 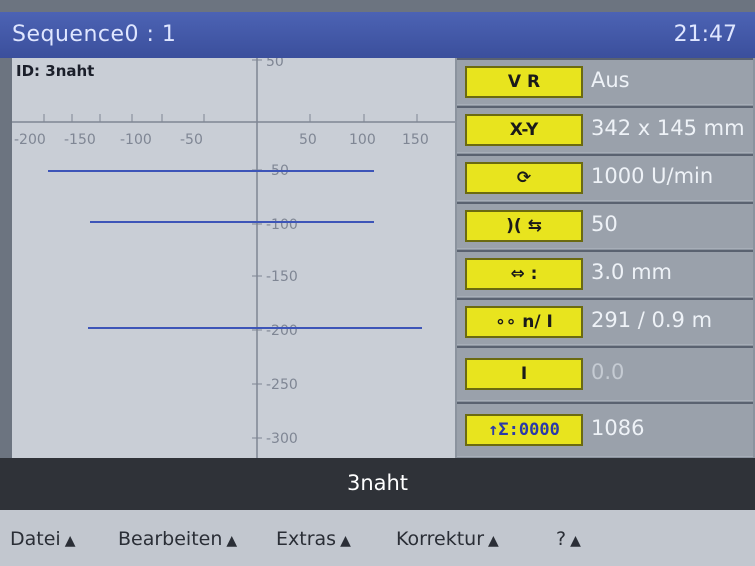 What do you see at coordinates (440, 539) in the screenshot?
I see `menu-label: Korrektur` at bounding box center [440, 539].